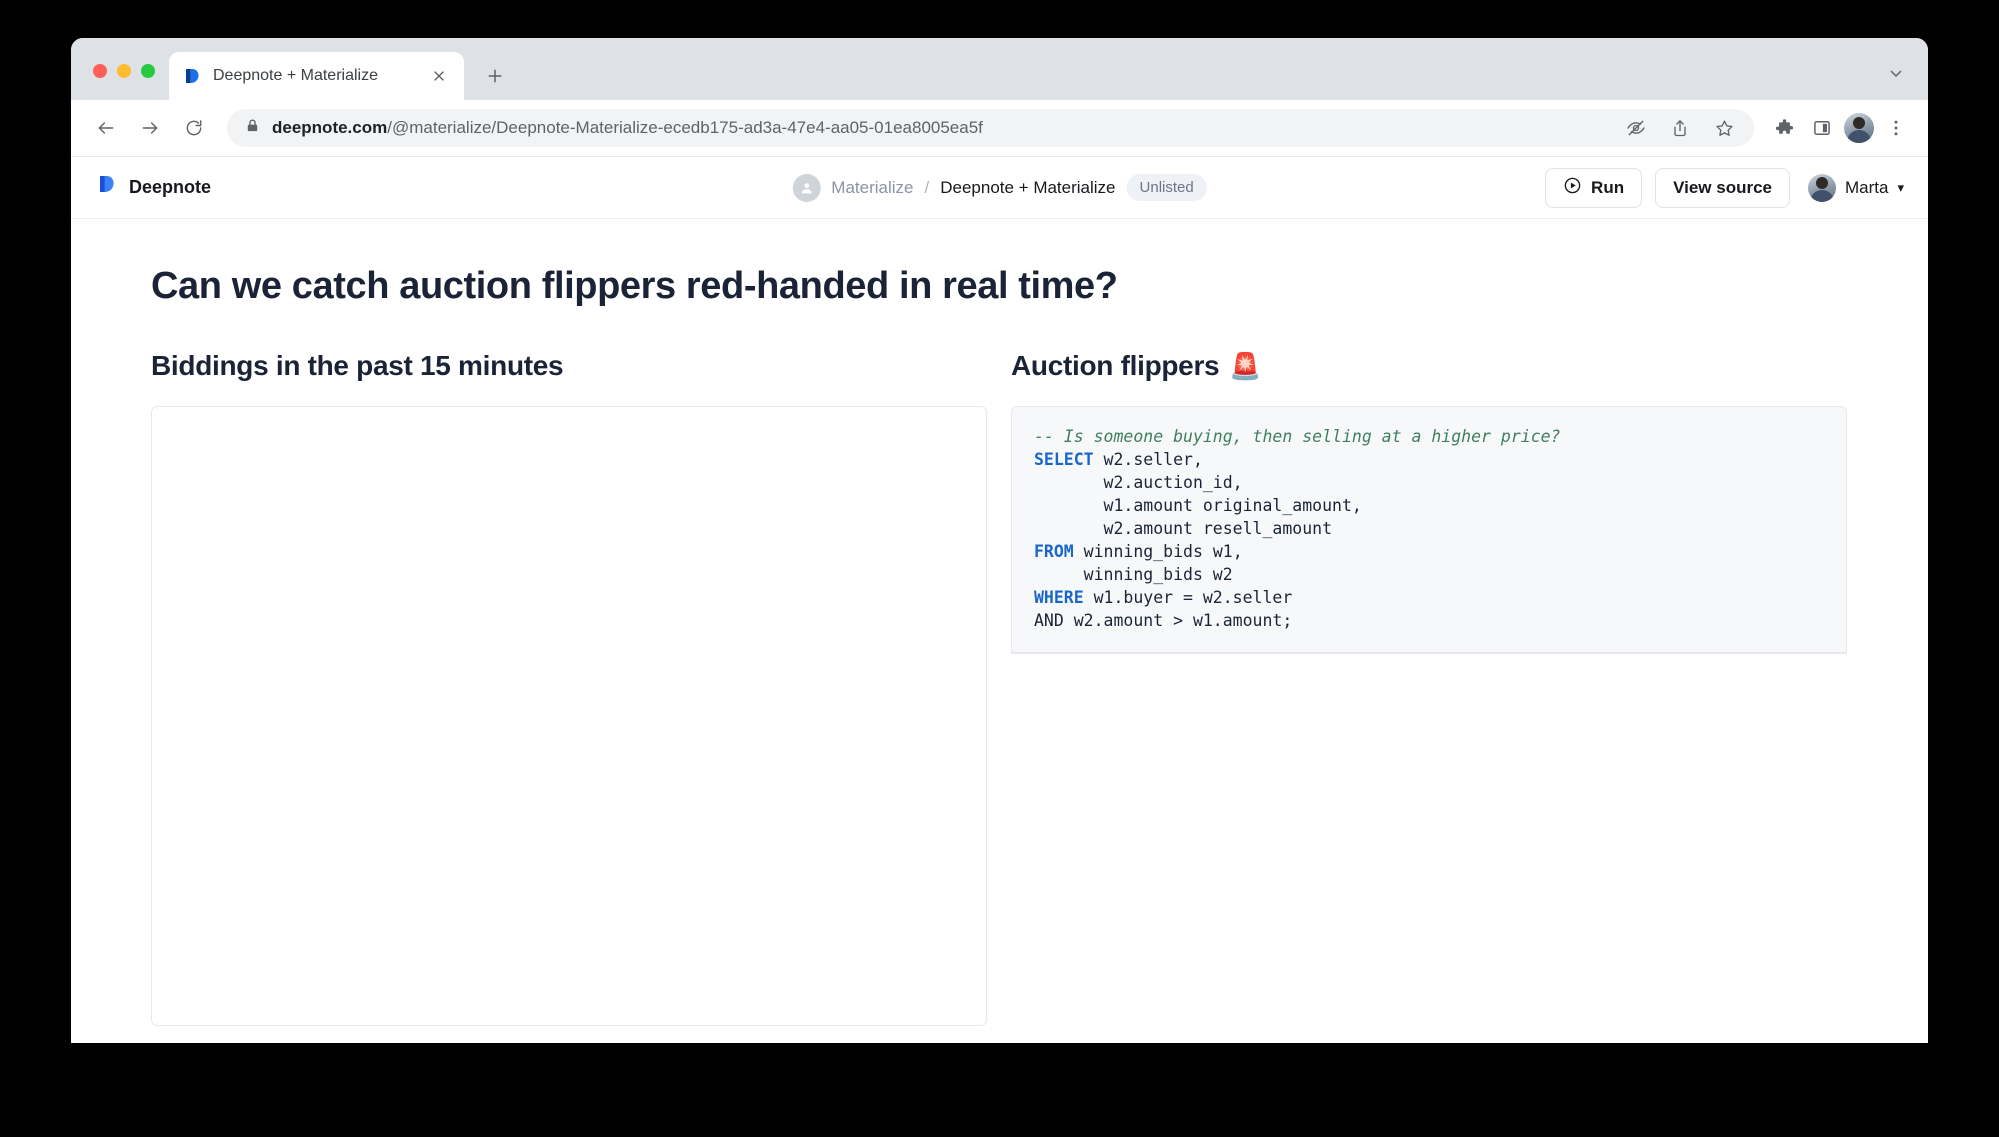 The height and width of the screenshot is (1137, 1999). I want to click on table-section-title-label: Auction flippers, so click(1115, 365).